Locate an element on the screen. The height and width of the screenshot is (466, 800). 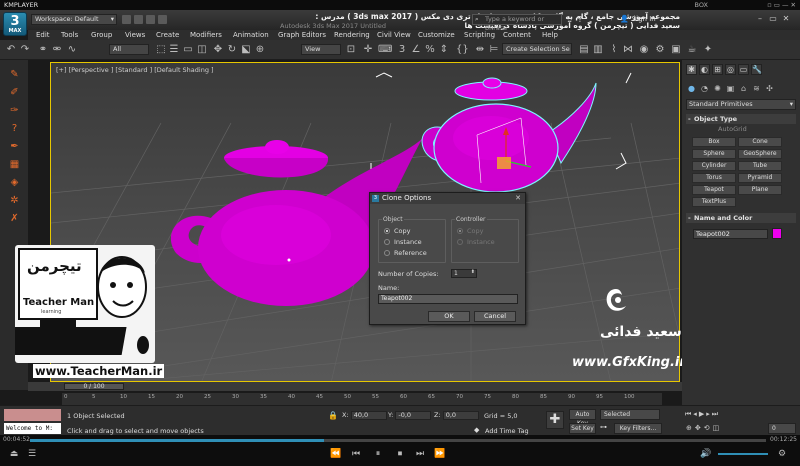
select-object-icon: ⬚ is located at coordinates (161, 50).